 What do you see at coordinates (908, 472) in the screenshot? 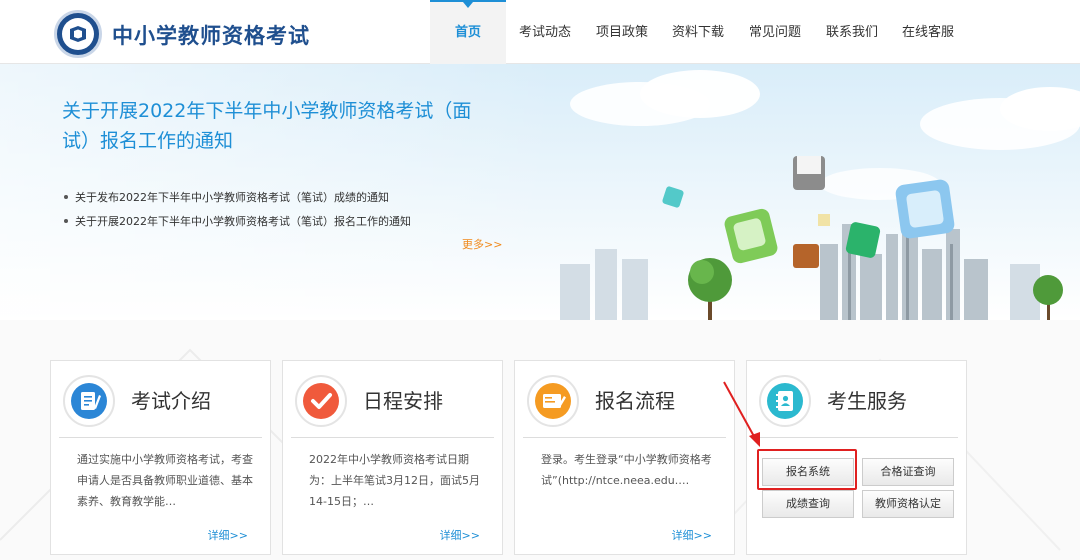
I see `certificate-query-button: 合格证查询` at bounding box center [908, 472].